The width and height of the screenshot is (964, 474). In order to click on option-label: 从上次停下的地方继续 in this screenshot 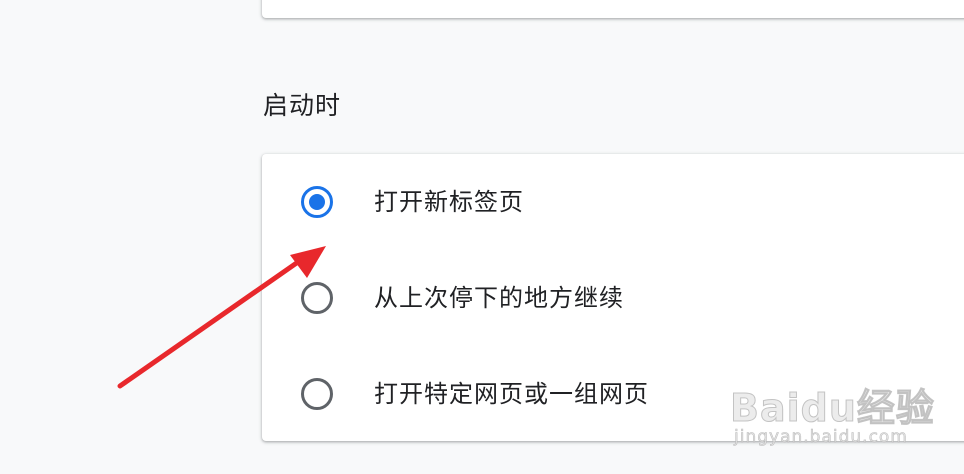, I will do `click(499, 298)`.